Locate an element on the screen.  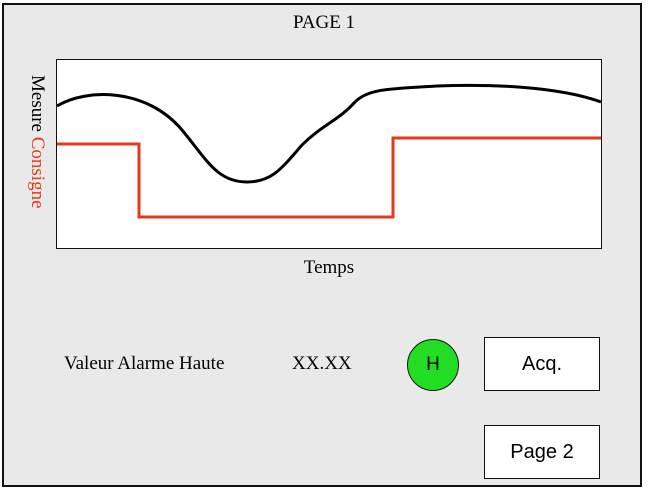
y-axis-label: Mesure Consigne is located at coordinates (37, 142).